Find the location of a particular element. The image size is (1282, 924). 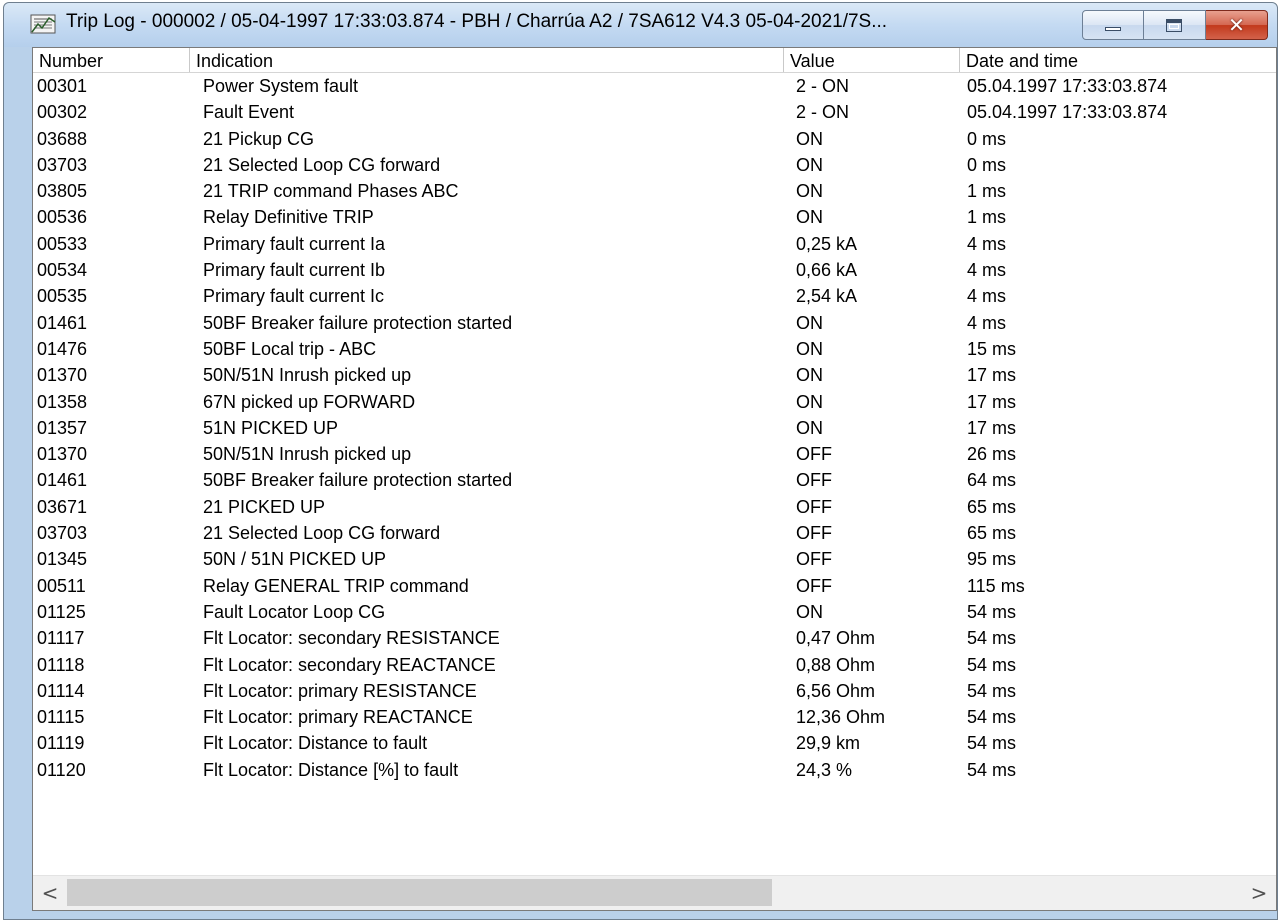

table-row: 00534 Primary fault current Ib 0,66 kA 4 ms is located at coordinates (654, 270).